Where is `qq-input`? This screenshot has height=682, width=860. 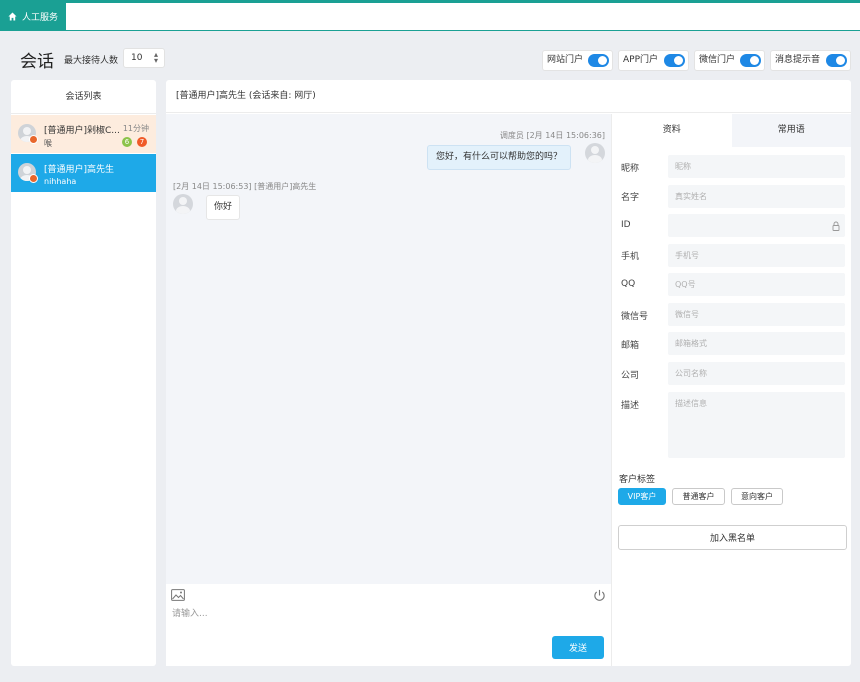 qq-input is located at coordinates (756, 284).